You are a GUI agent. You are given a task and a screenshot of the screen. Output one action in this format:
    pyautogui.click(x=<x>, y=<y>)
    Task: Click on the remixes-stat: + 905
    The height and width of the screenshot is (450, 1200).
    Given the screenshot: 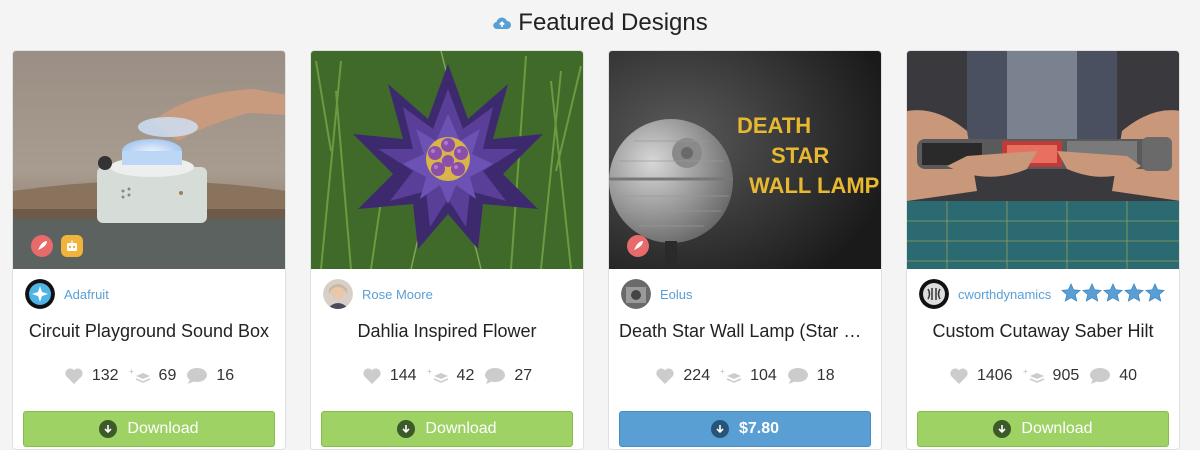 What is the action you would take?
    pyautogui.click(x=1051, y=376)
    